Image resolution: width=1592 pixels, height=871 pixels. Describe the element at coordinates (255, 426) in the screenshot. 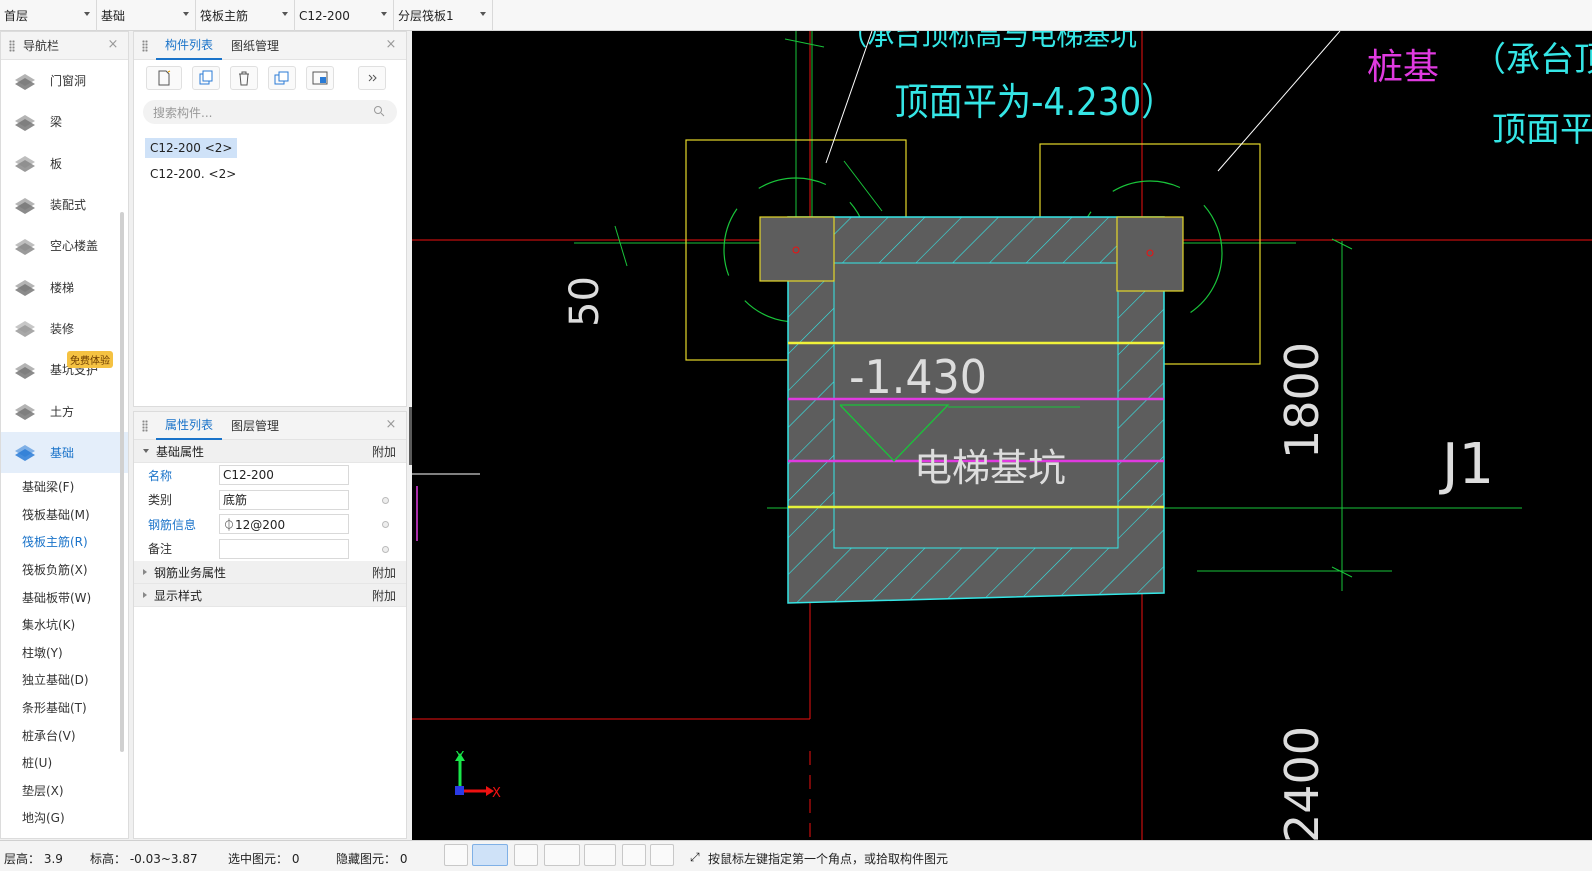

I see `tab-layer-manager: 图层管理` at that location.